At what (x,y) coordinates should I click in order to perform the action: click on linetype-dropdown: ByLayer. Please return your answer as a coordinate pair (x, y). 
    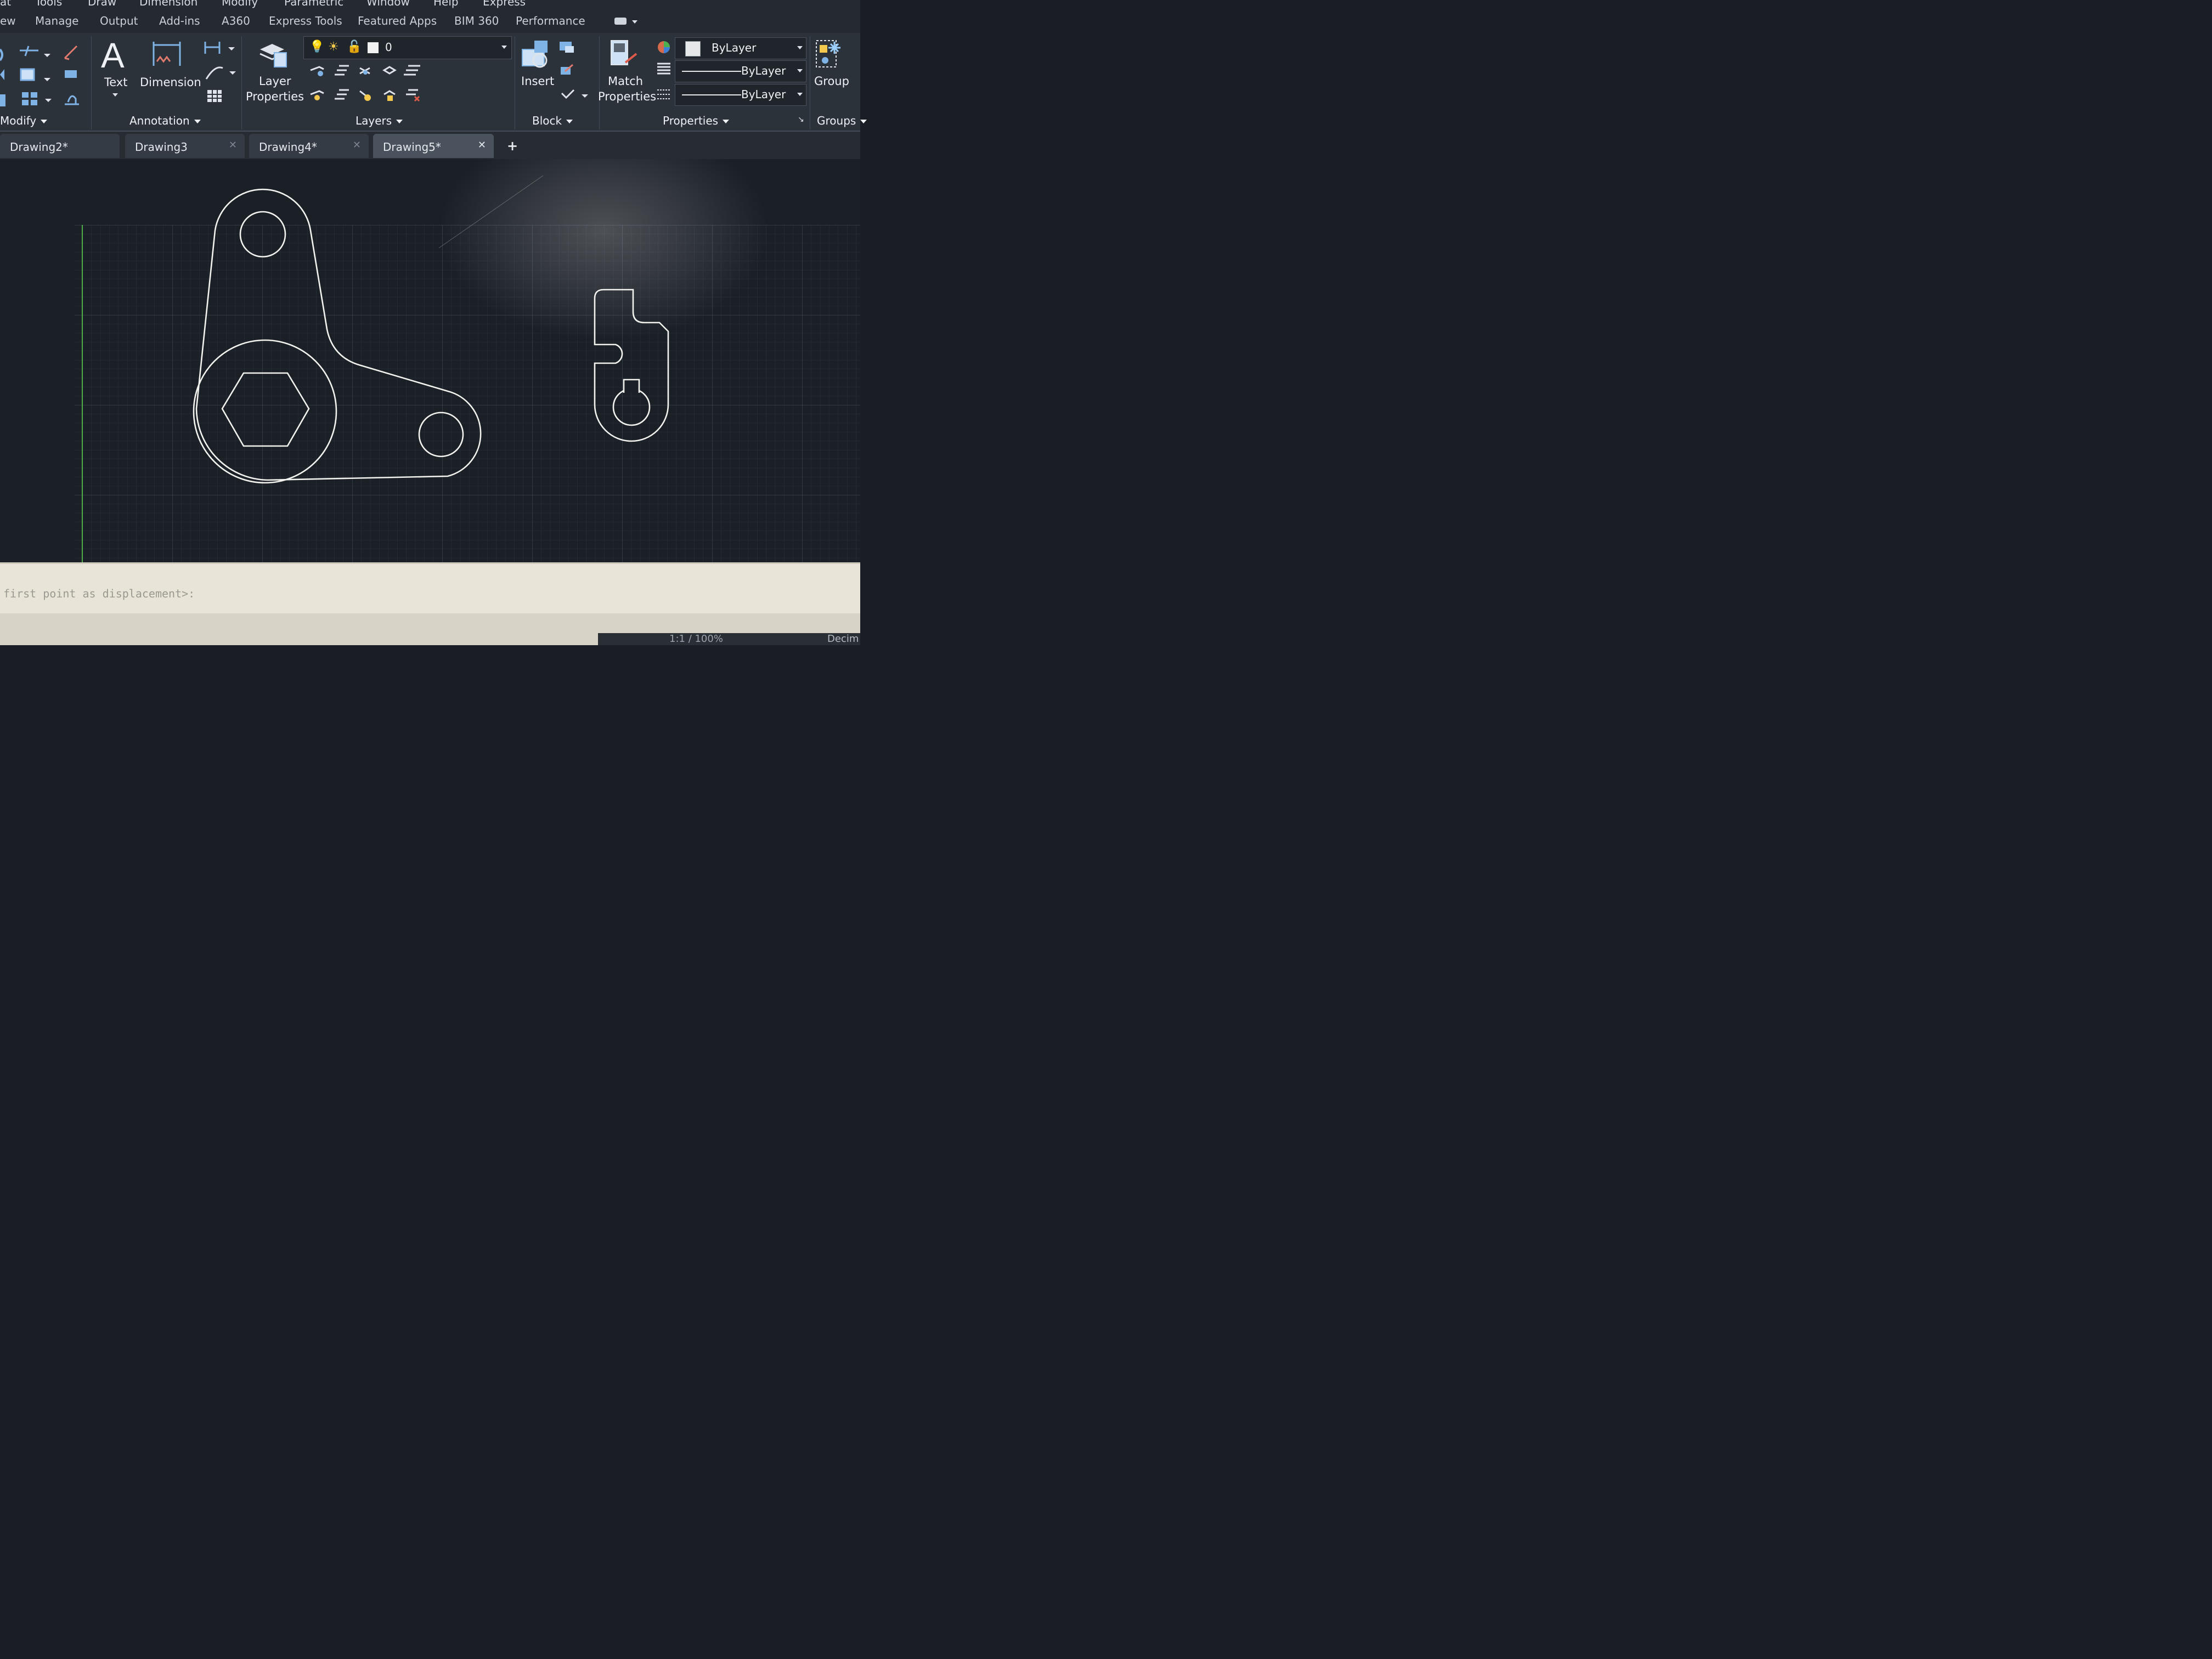
    Looking at the image, I should click on (740, 71).